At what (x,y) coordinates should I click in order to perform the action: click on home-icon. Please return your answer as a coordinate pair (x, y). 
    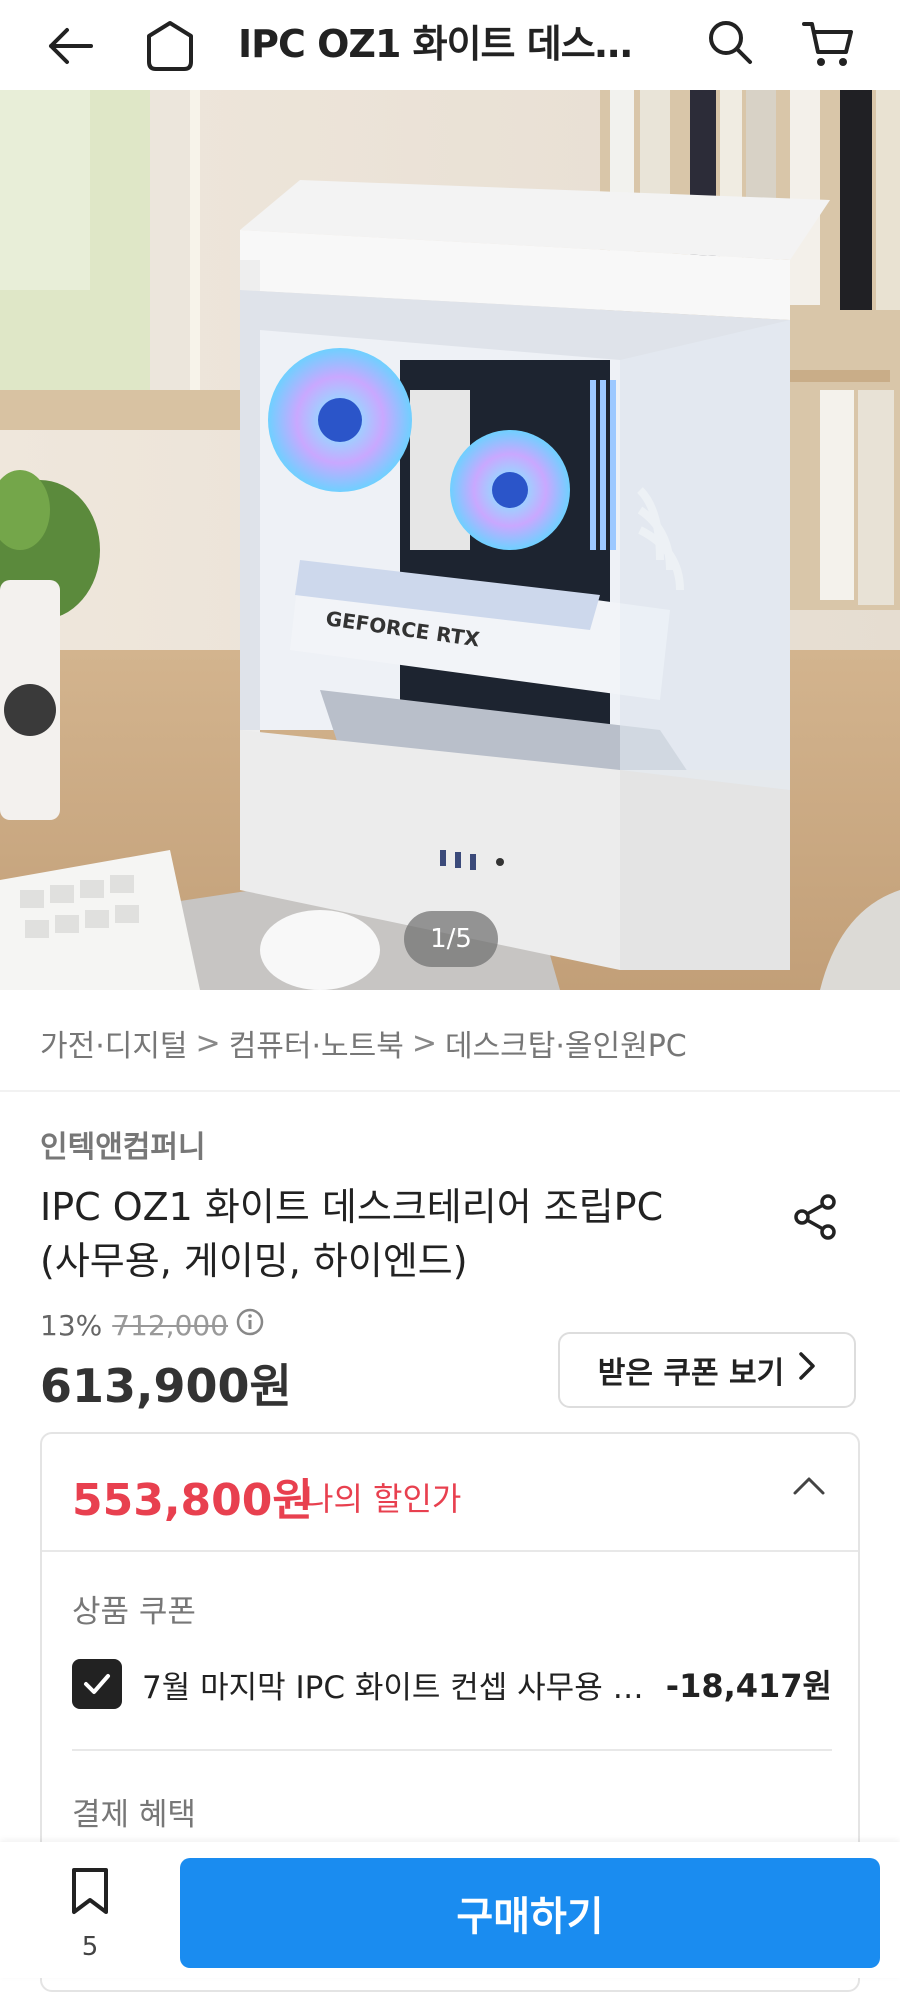
    Looking at the image, I should click on (170, 46).